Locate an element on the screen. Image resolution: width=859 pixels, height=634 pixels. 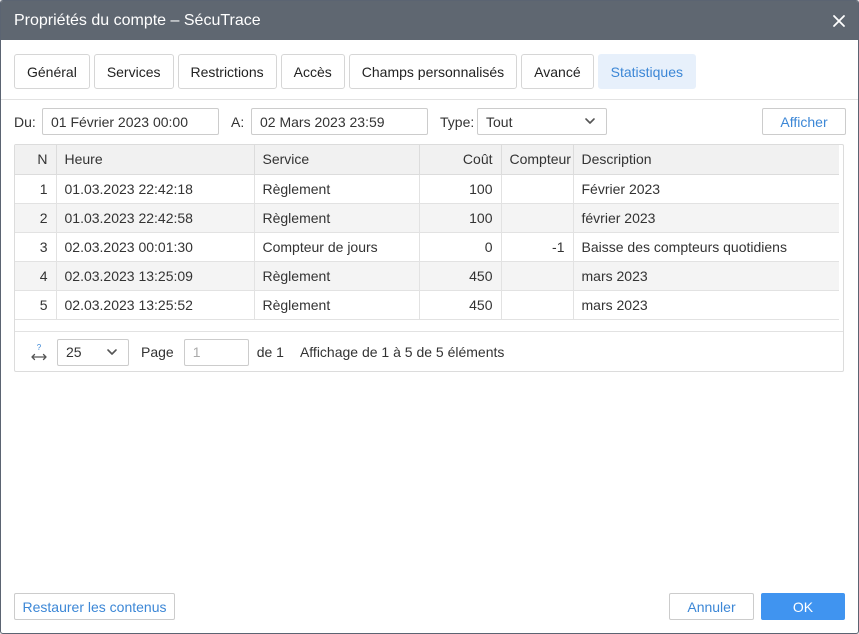
auto-resize-icon: ? is located at coordinates (39, 352).